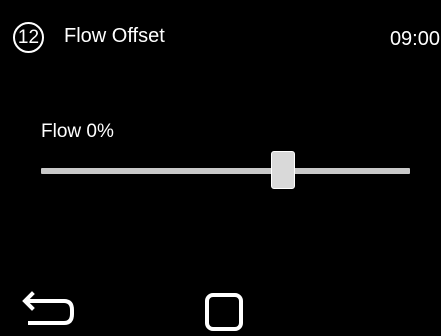 This screenshot has width=441, height=336. What do you see at coordinates (28, 37) in the screenshot?
I see `step-number-badge: 12` at bounding box center [28, 37].